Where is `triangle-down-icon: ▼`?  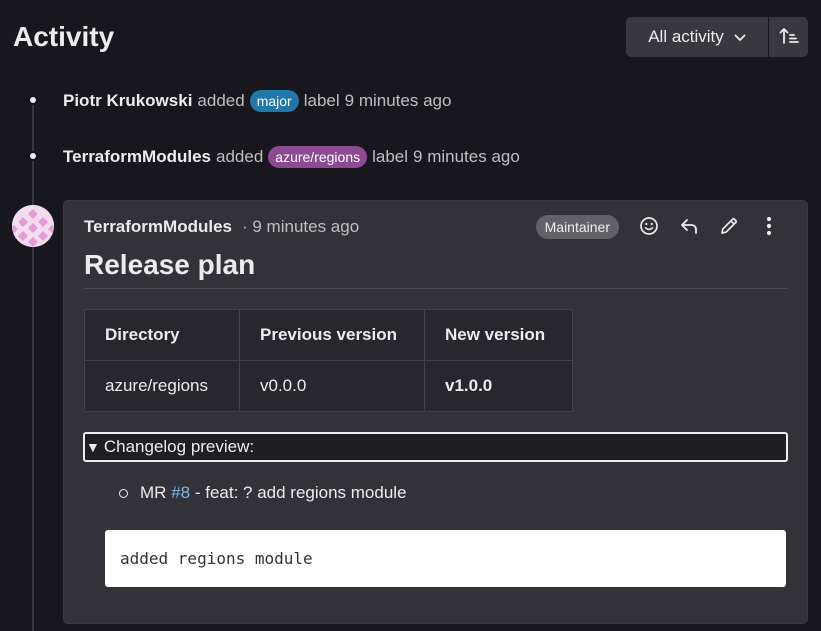 triangle-down-icon: ▼ is located at coordinates (93, 447).